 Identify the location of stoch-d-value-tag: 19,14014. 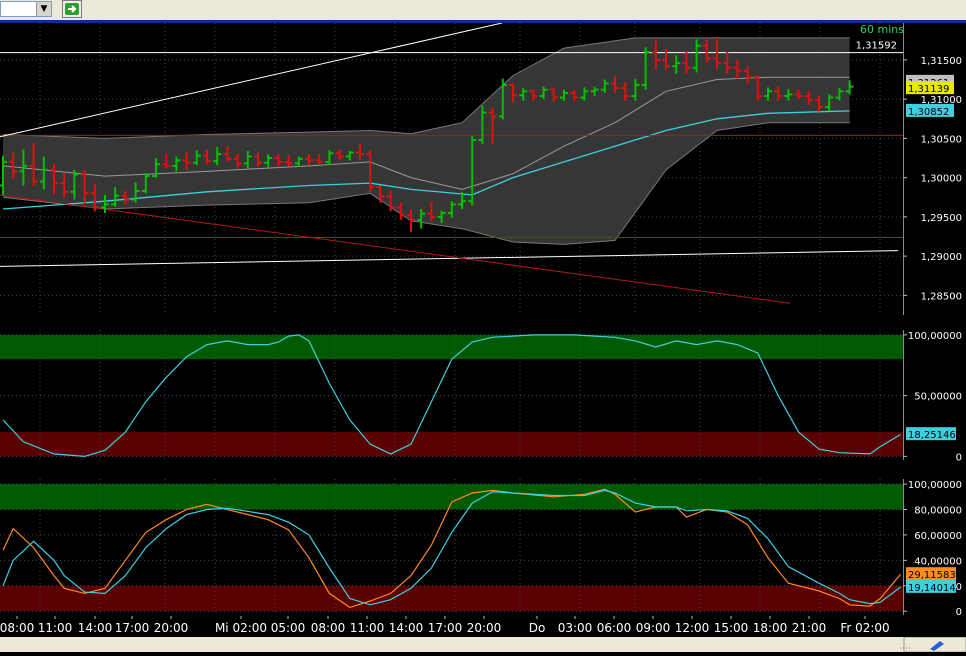
(932, 588).